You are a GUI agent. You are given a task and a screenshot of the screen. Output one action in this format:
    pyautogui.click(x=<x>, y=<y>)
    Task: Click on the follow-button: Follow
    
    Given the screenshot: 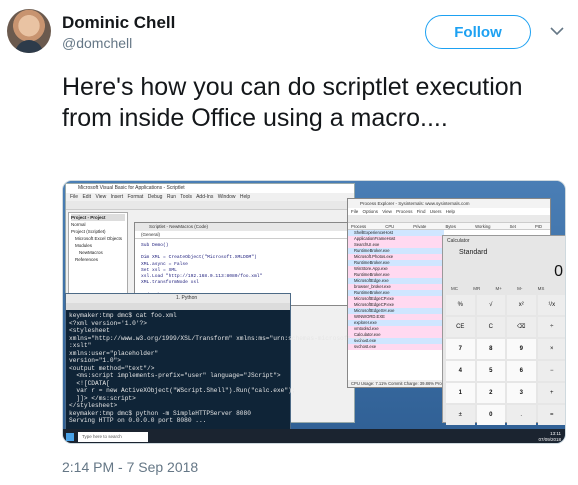 What is the action you would take?
    pyautogui.click(x=478, y=32)
    